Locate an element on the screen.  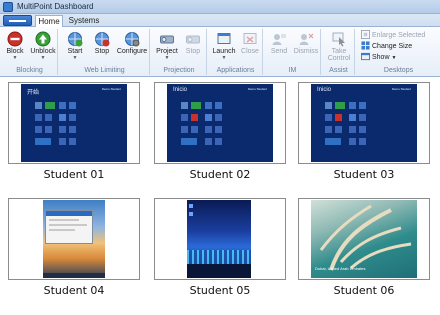
student-name: Student 04 is located at coordinates (74, 290).